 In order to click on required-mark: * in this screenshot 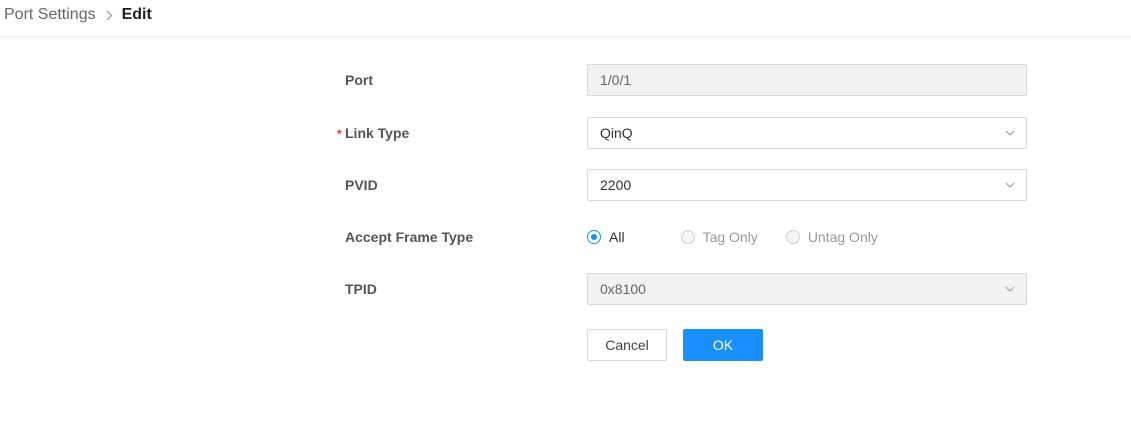, I will do `click(339, 134)`.